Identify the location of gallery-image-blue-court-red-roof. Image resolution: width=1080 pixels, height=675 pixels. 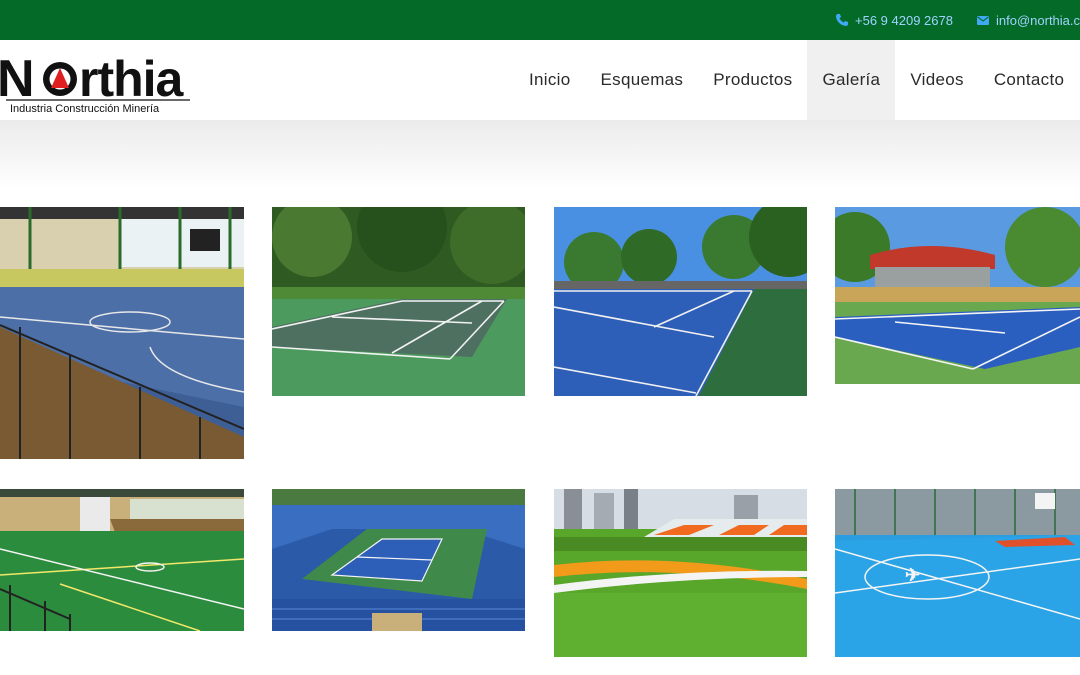
(957, 295).